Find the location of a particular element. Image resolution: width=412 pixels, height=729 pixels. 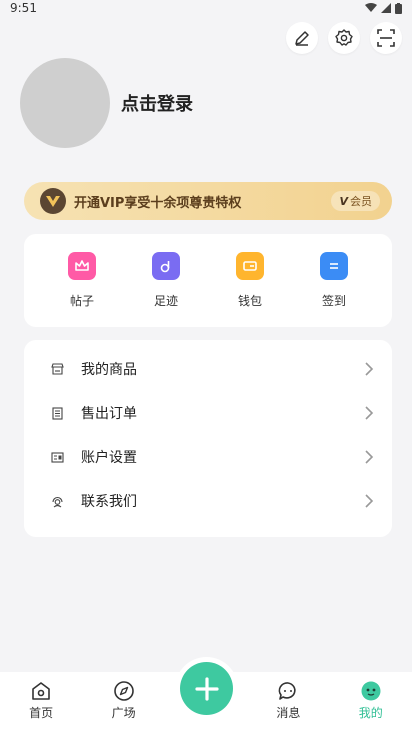

vip-banner: 开通VIP享受十余项尊贵特权 V 会员 is located at coordinates (208, 201).